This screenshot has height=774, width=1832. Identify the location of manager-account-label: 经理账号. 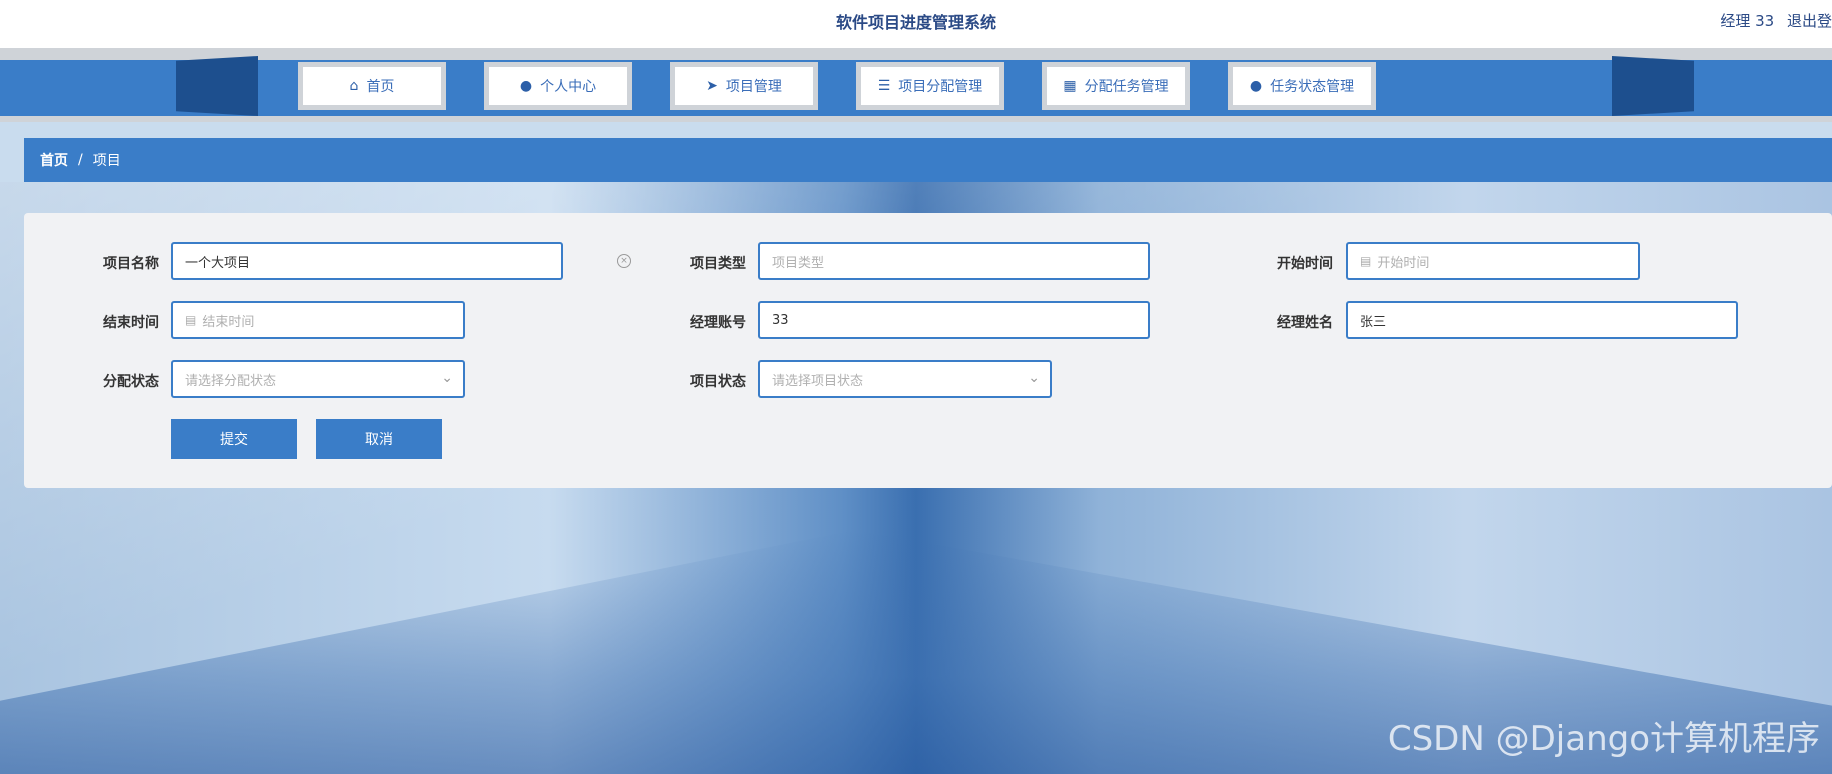
(718, 323).